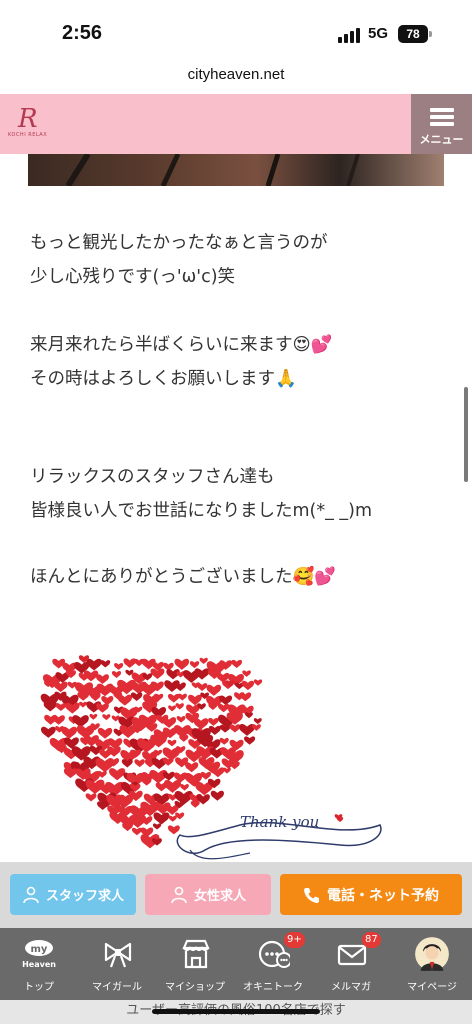 Image resolution: width=472 pixels, height=1024 pixels. I want to click on female-recruit-button: 女性求人, so click(208, 894).